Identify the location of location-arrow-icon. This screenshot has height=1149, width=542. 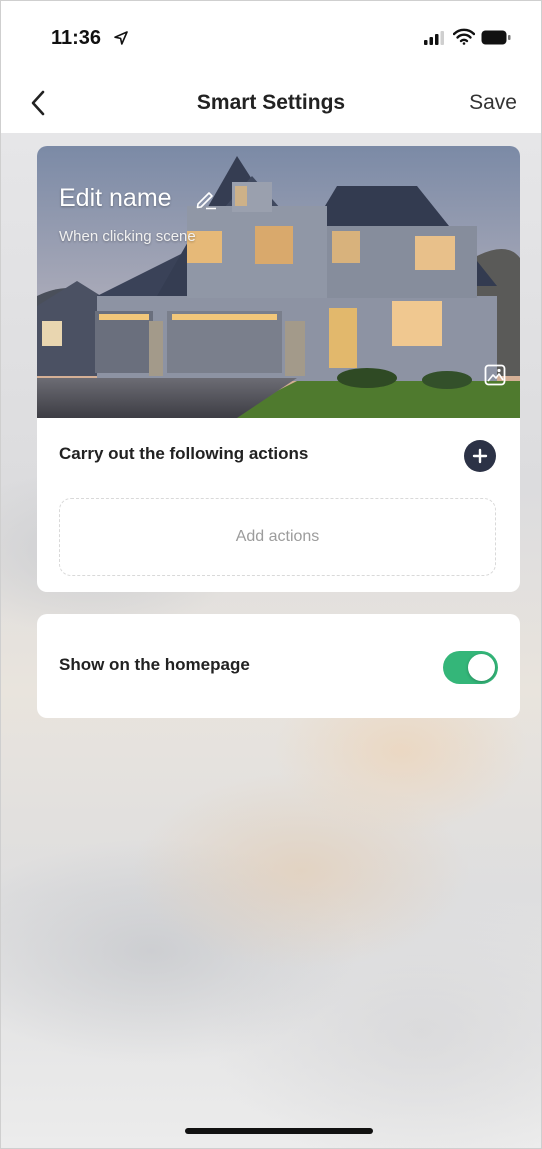
(121, 38).